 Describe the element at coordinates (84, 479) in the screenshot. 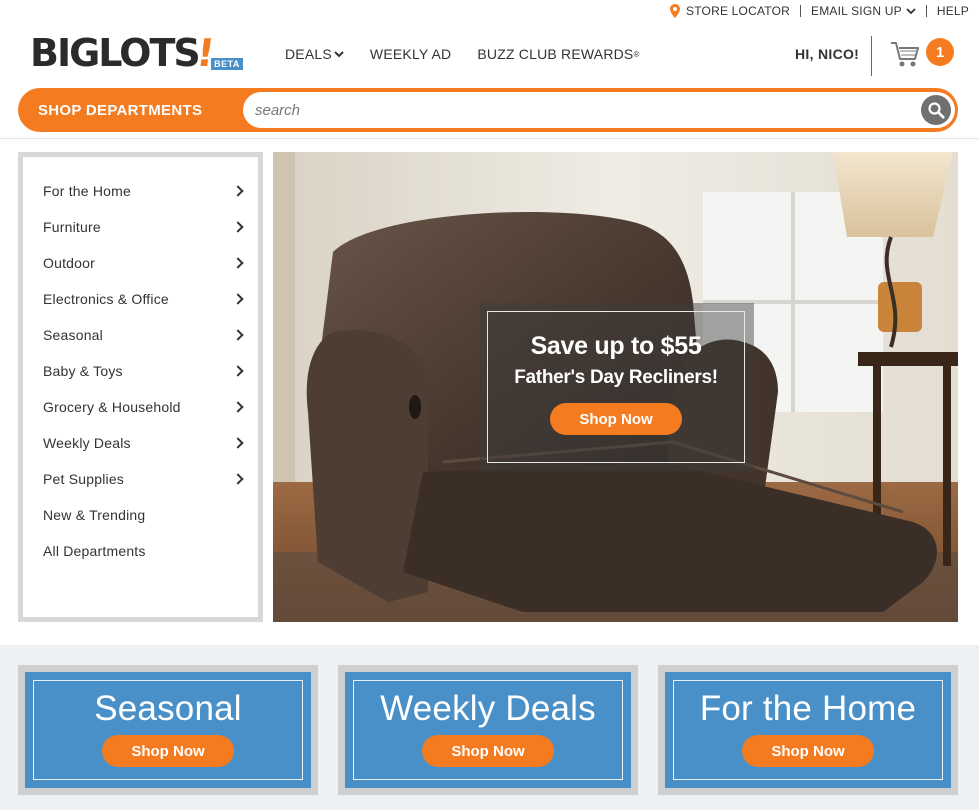

I see `department-label: Pet Supplies` at that location.